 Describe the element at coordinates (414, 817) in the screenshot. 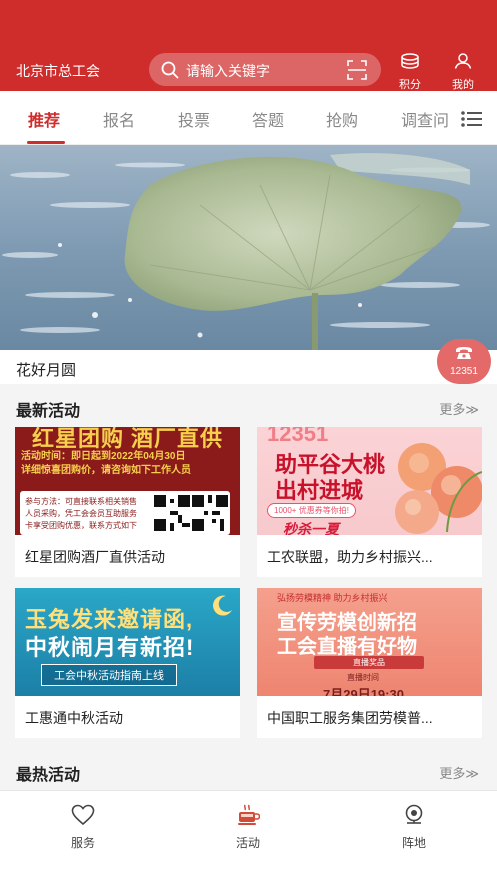

I see `location-pin-icon` at that location.